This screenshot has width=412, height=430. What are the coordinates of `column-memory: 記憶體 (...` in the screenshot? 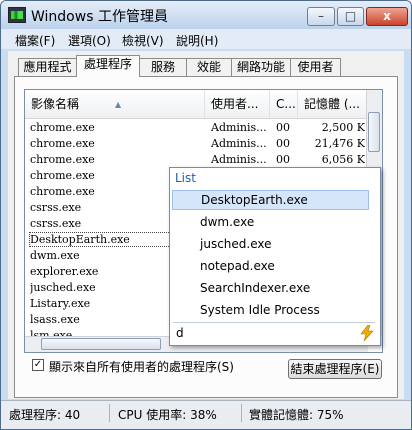 It's located at (333, 104).